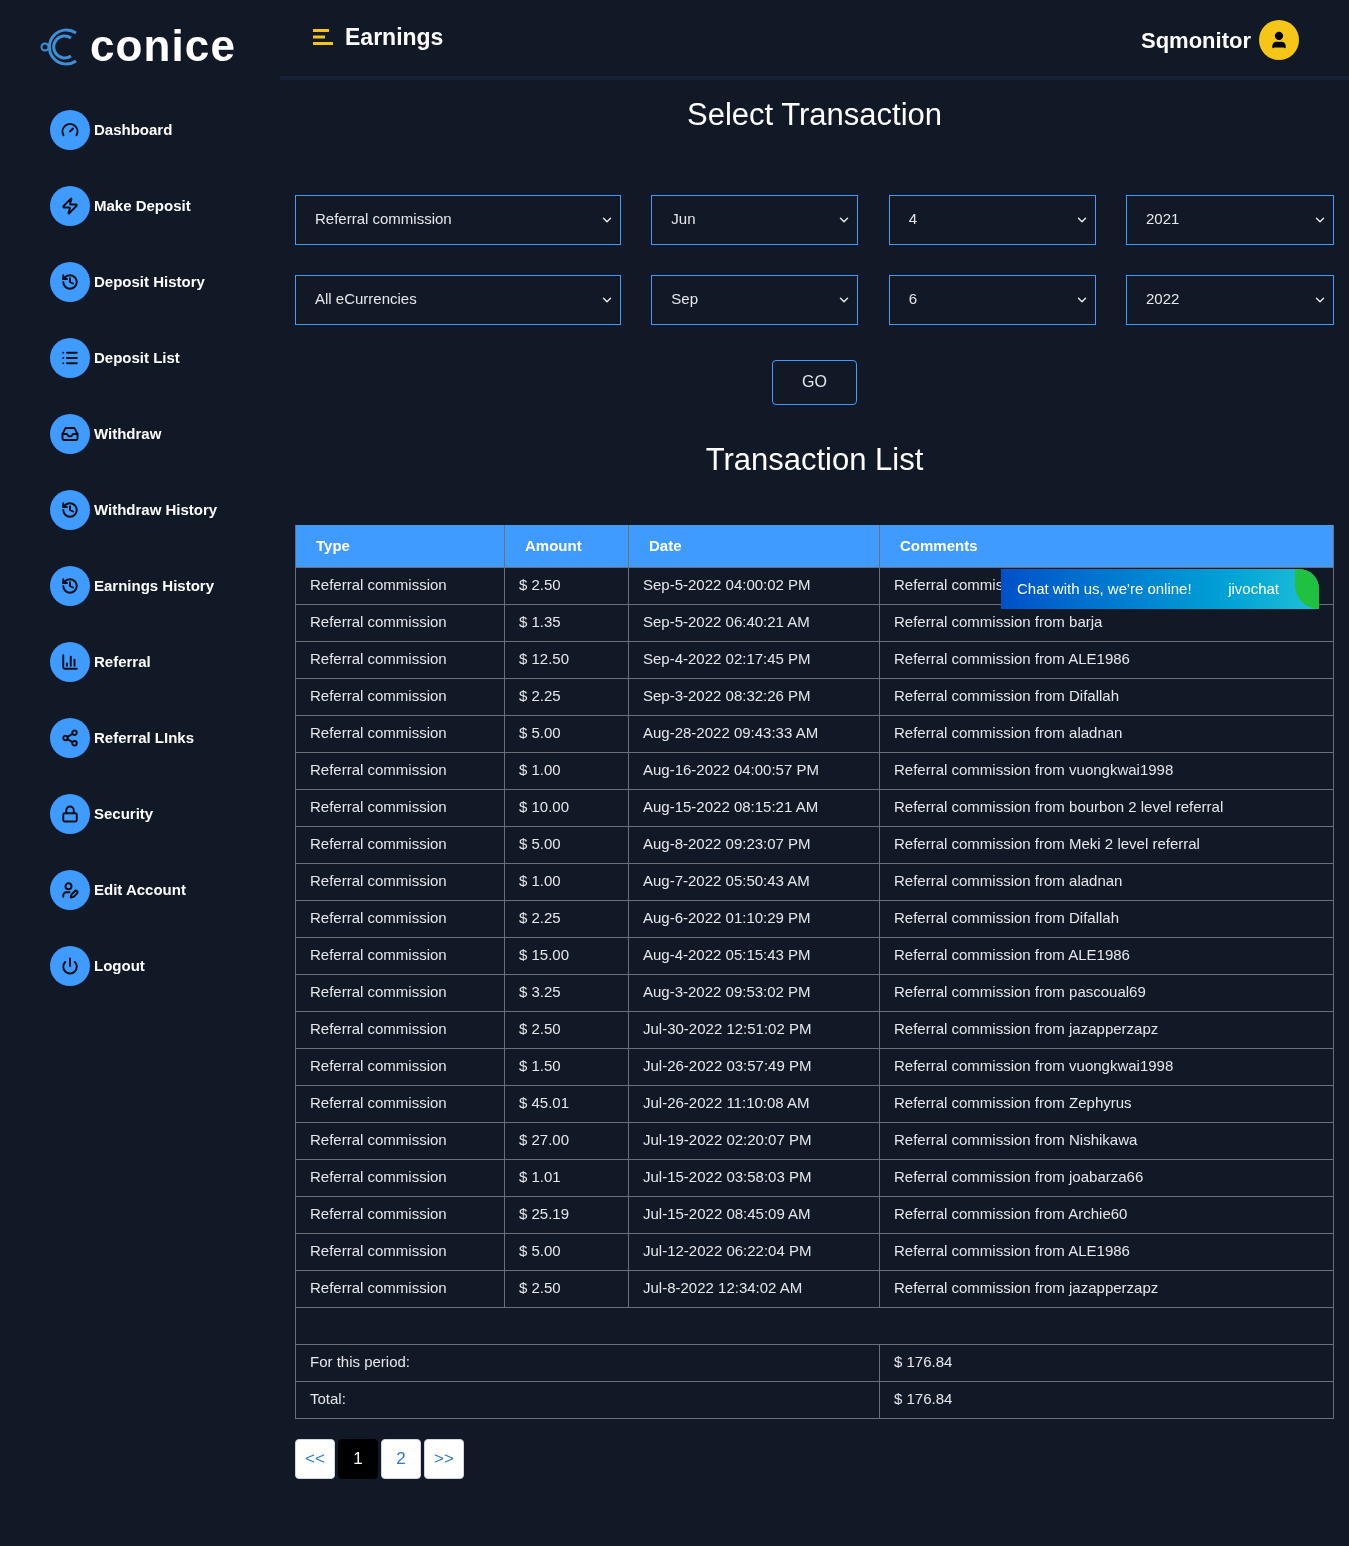  I want to click on section-title: Transaction List, so click(814, 459).